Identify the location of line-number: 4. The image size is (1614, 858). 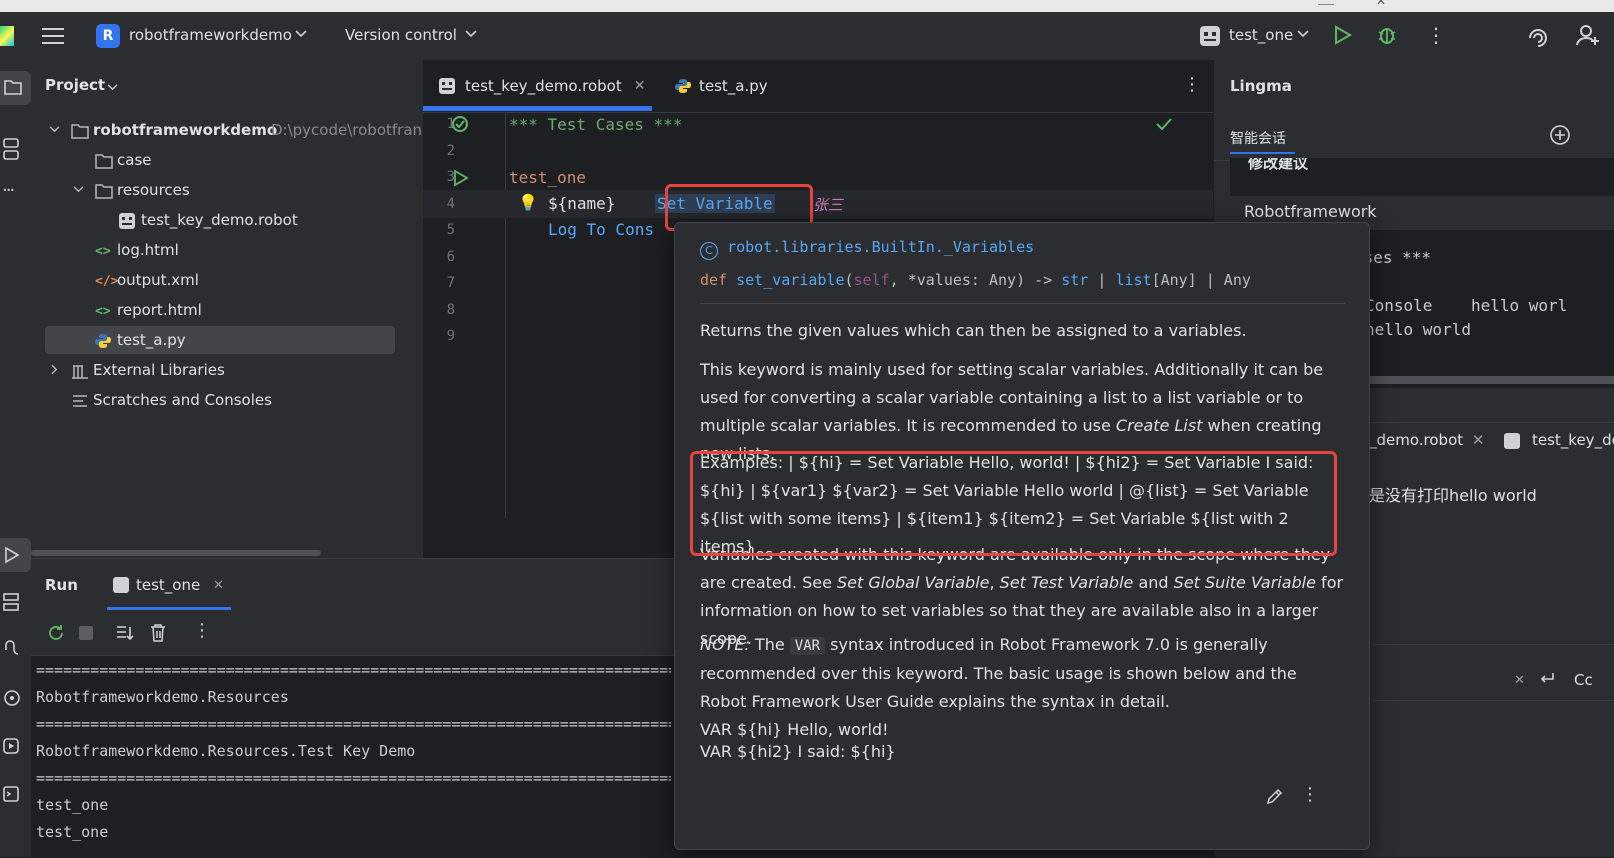
(439, 204).